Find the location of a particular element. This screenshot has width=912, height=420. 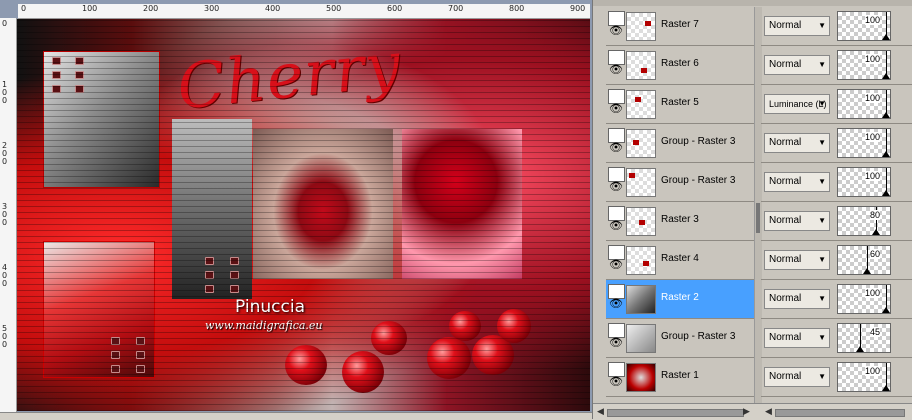

vertical-ruler: 0 1 0 0 2 0 0 3 0 0 4 0 0 5 0 0 is located at coordinates (8, 215).